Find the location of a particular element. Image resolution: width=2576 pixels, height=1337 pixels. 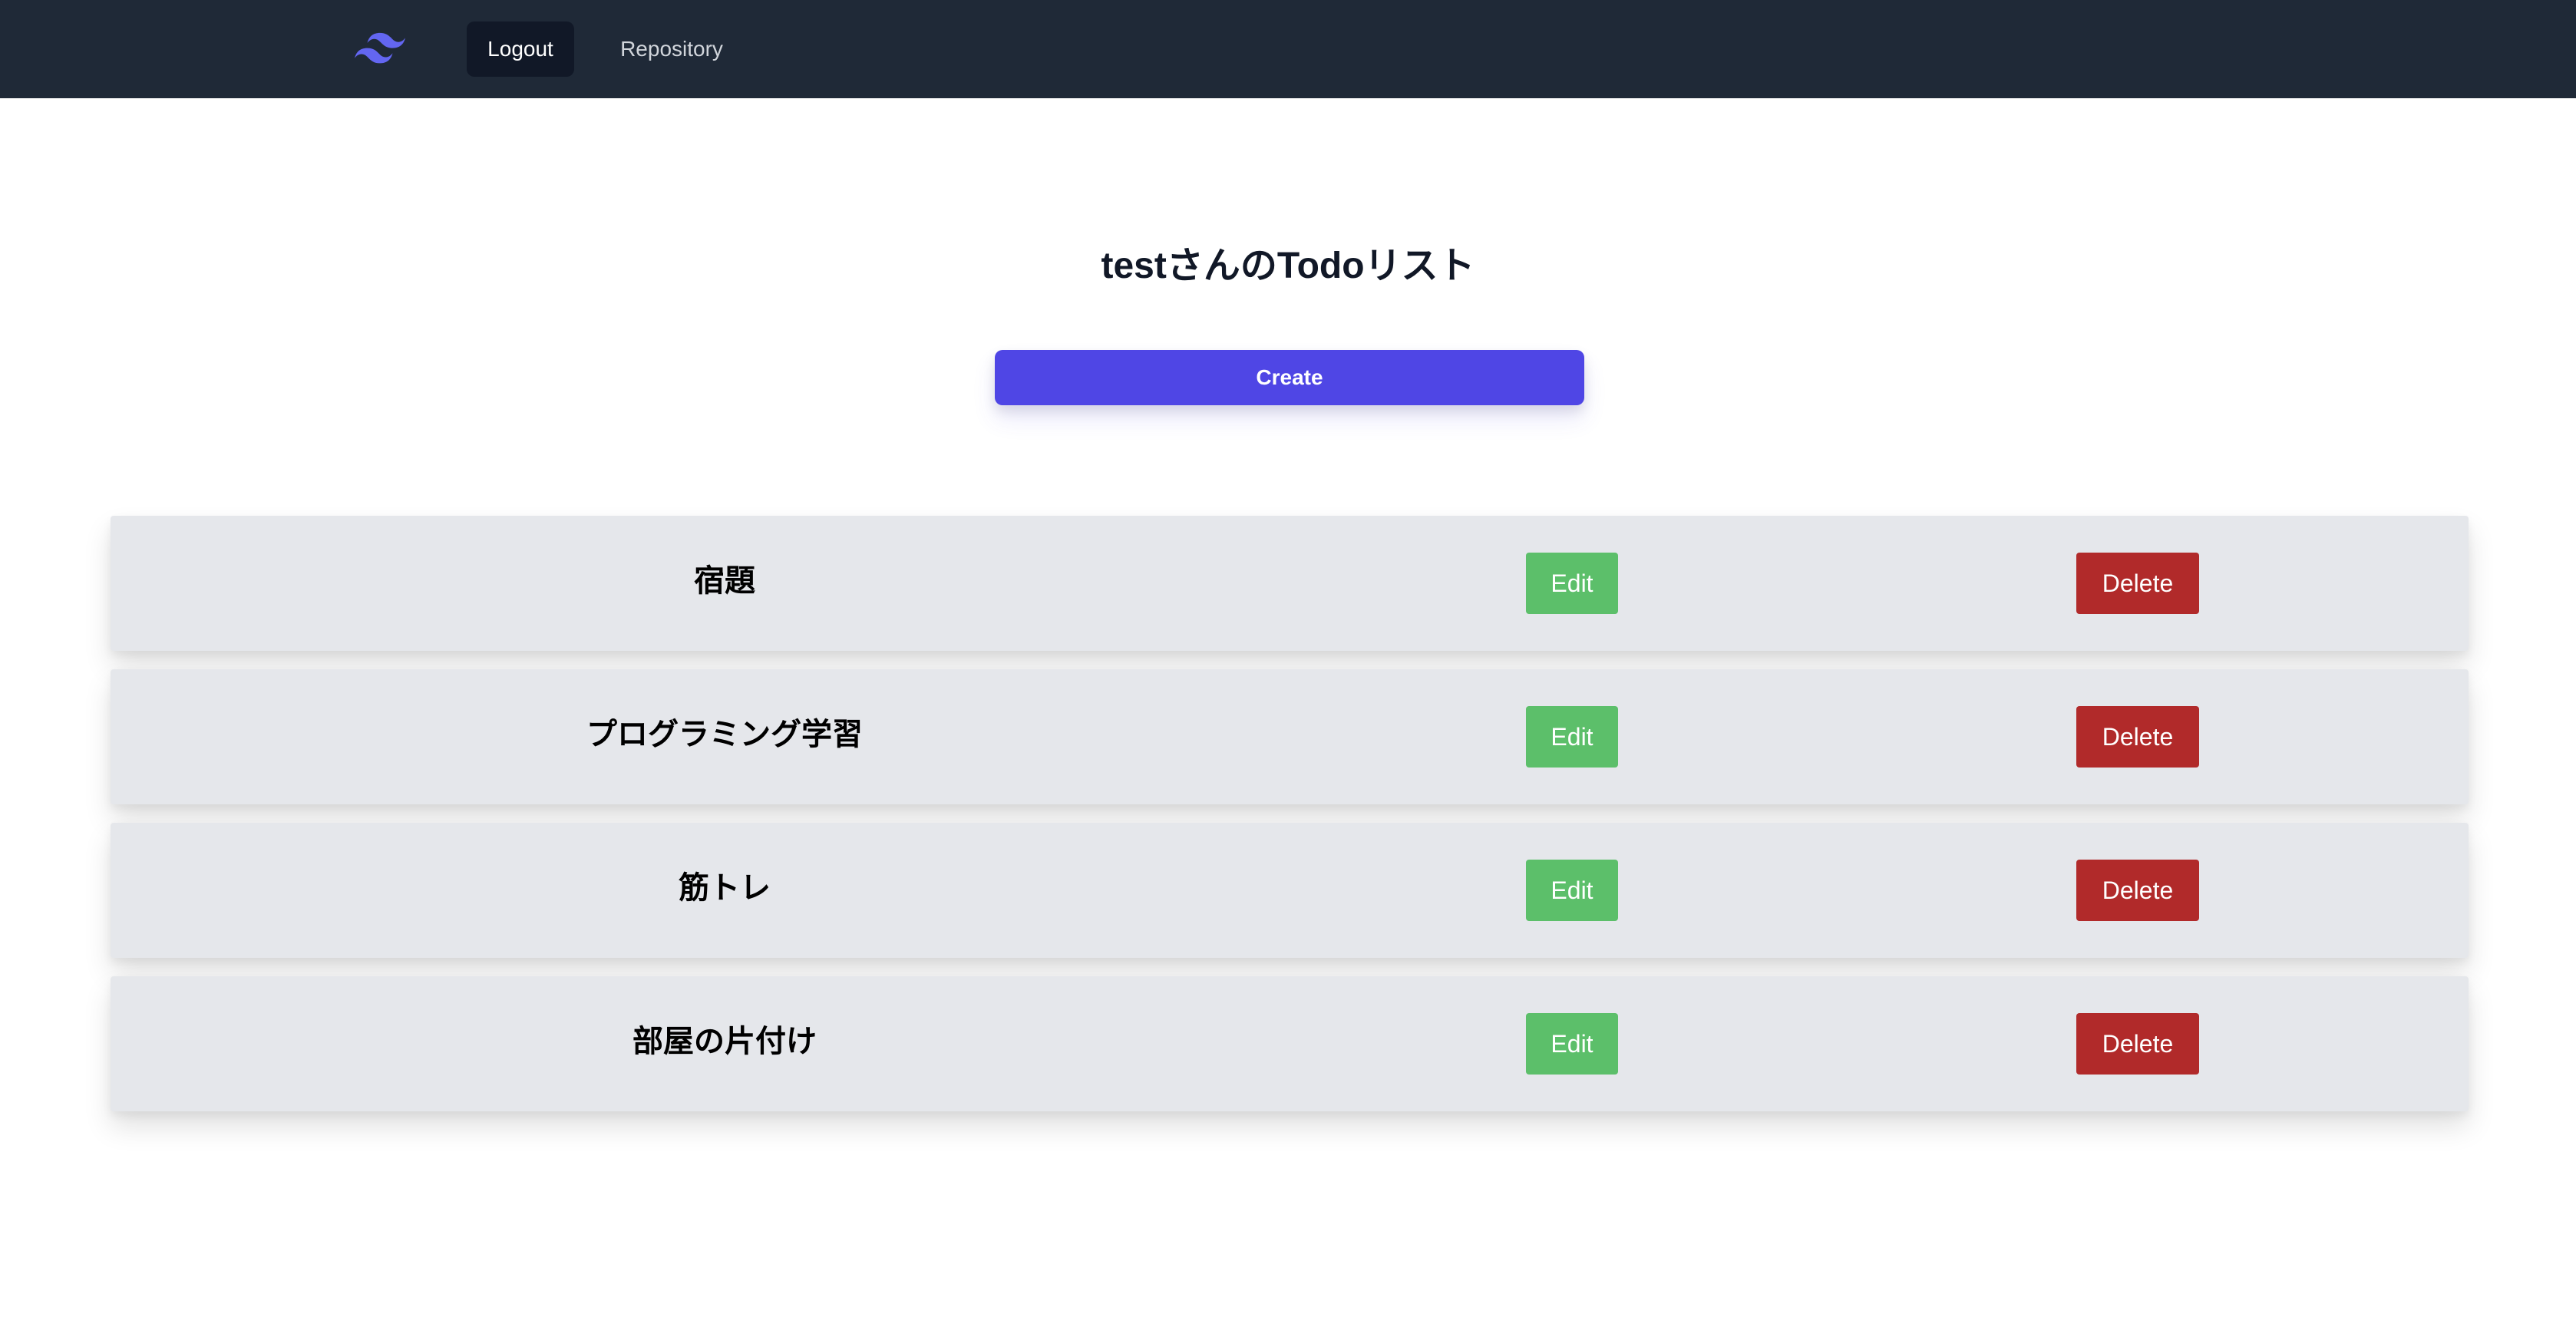

navbar: Logout Repository is located at coordinates (1288, 49).